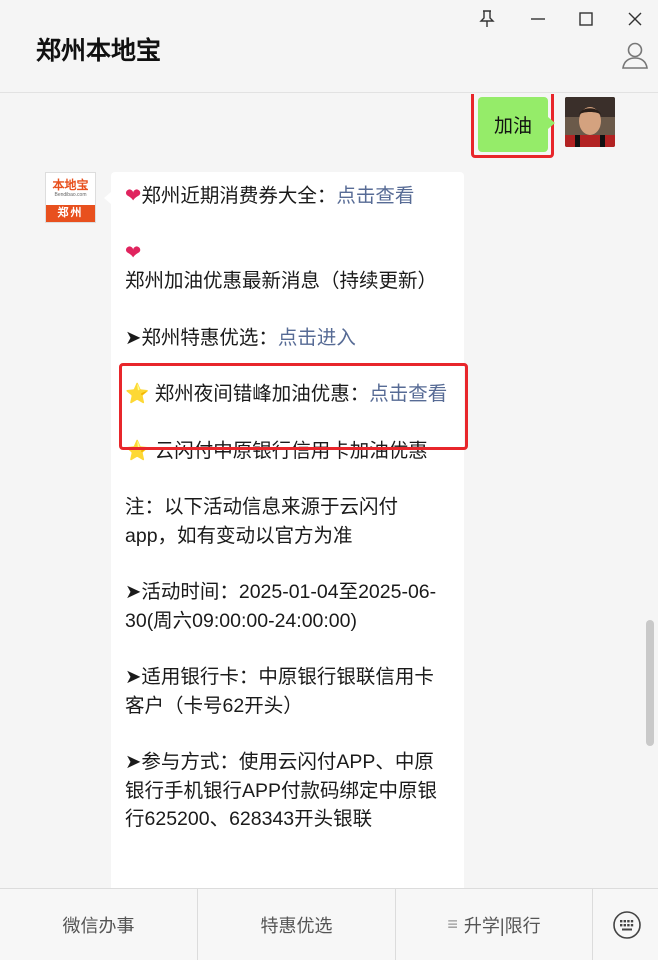  Describe the element at coordinates (262, 521) in the screenshot. I see `message-block: 注：以下活动信息来源于云闪付app，如有变动以官方为准` at that location.